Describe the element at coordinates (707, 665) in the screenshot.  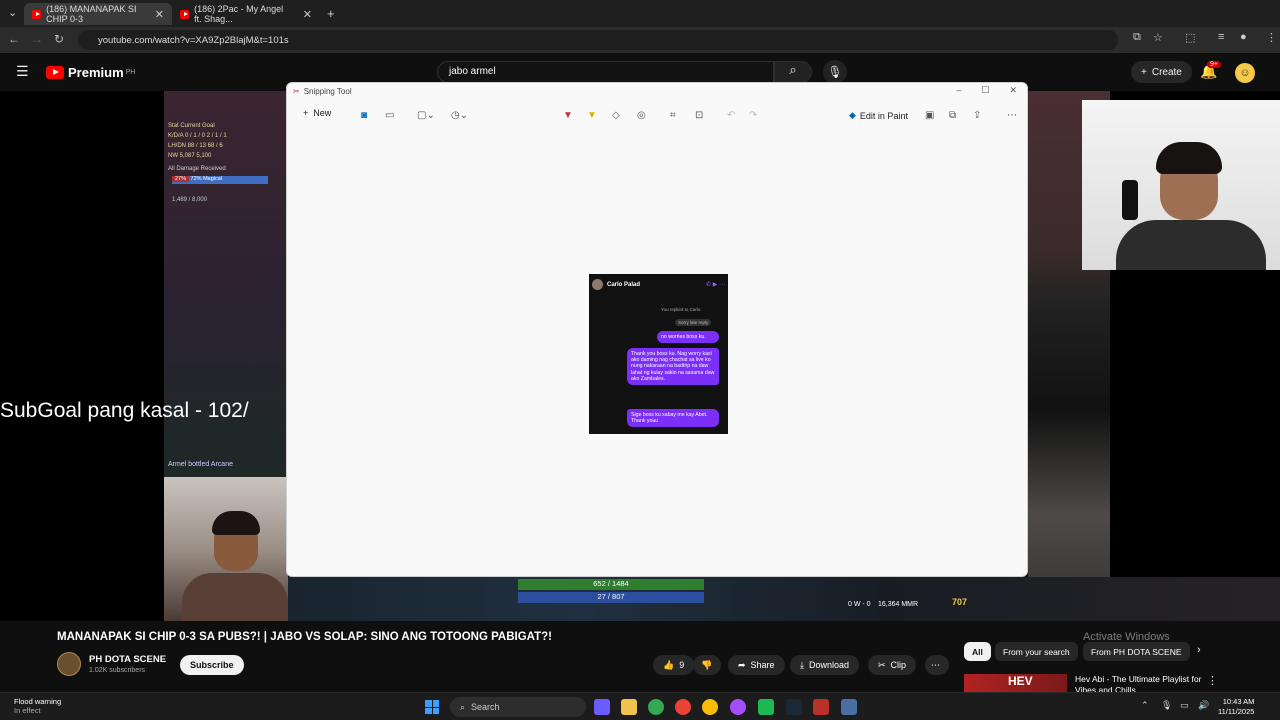
I see `dislike-button: 👎` at that location.